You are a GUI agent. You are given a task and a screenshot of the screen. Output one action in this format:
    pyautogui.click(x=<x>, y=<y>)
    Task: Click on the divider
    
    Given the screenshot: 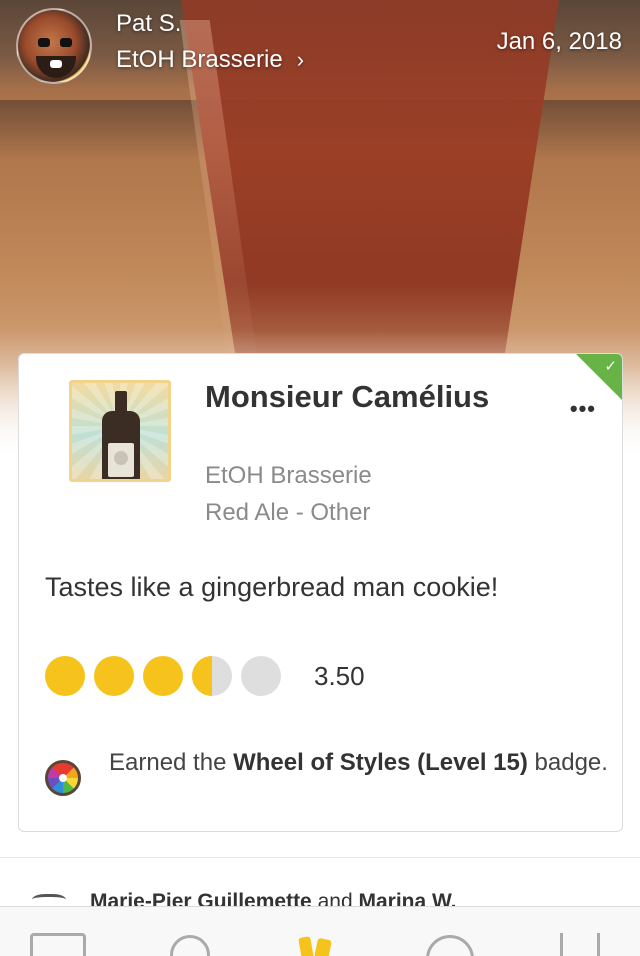 What is the action you would take?
    pyautogui.click(x=320, y=857)
    